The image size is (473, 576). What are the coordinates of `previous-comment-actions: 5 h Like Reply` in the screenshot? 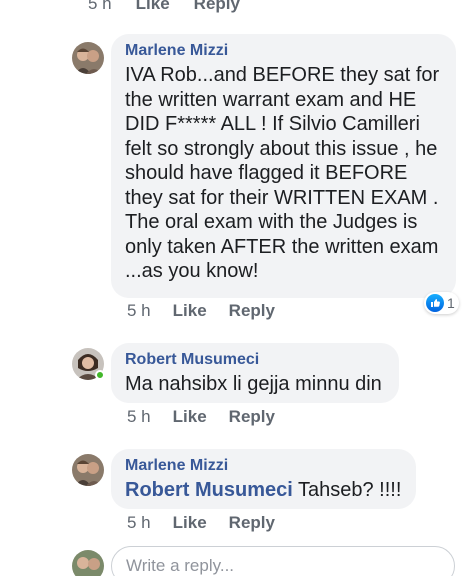 It's located at (164, 7).